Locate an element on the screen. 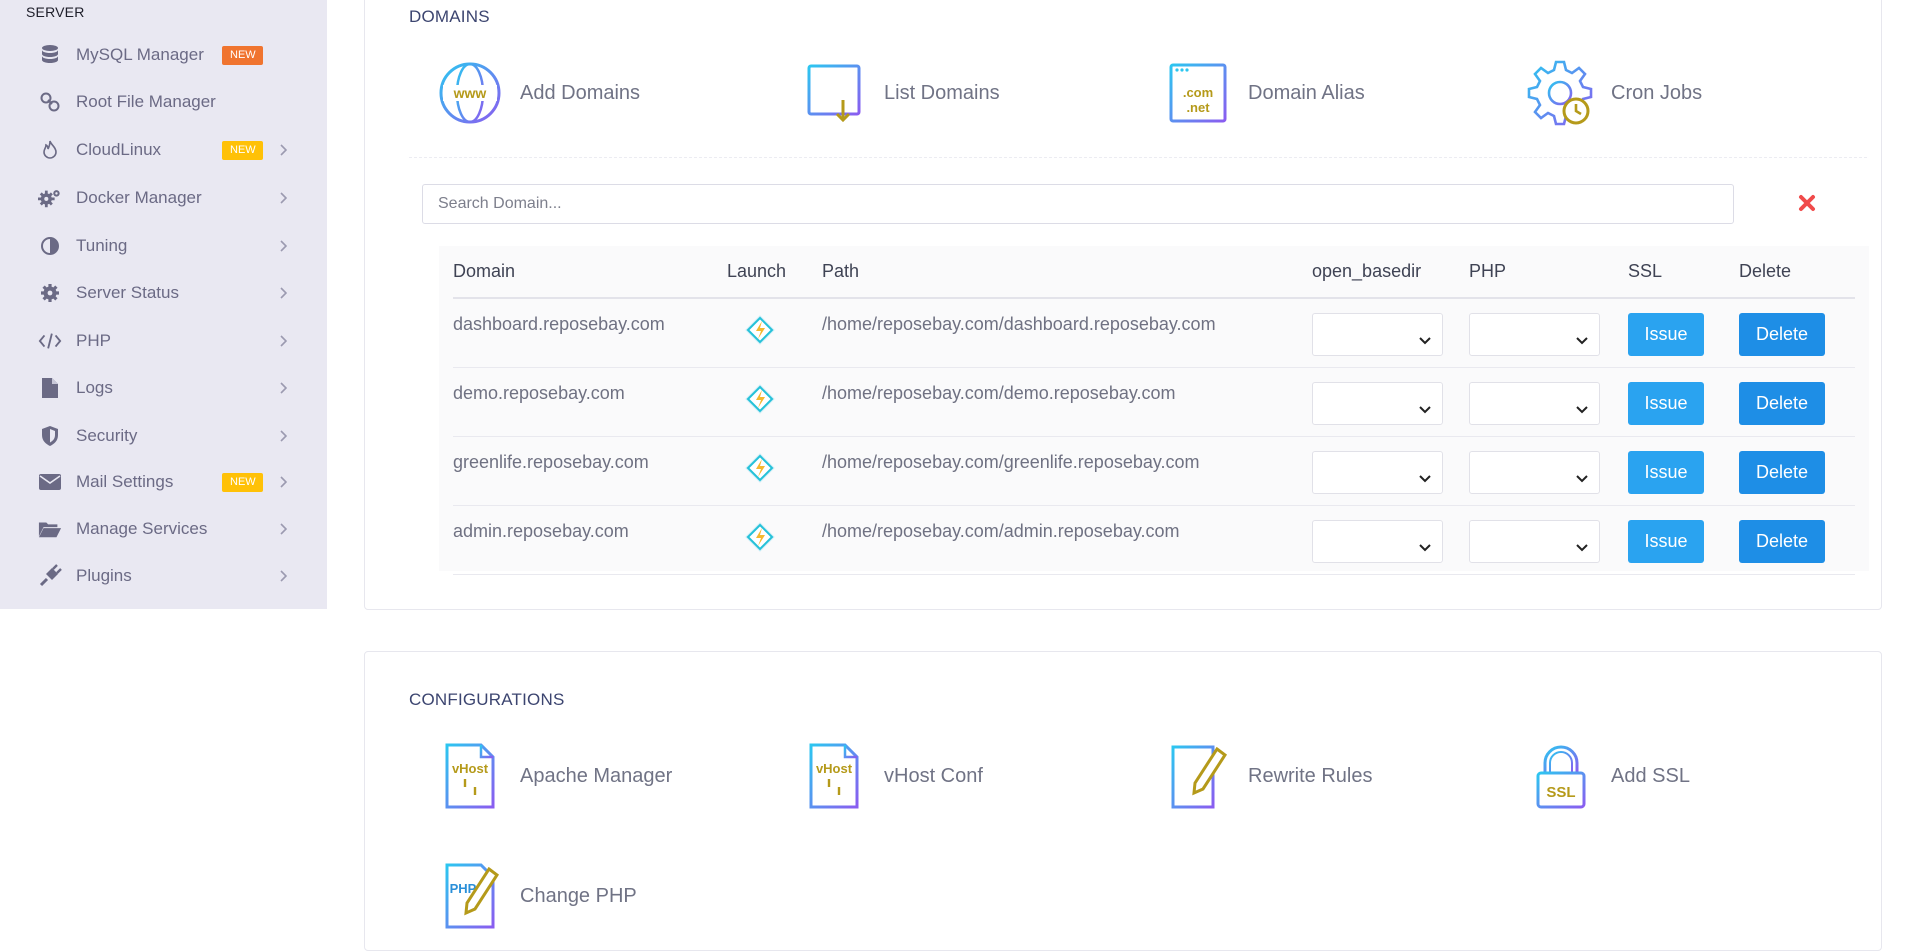  sidebar-item-logs: Logs is located at coordinates (163, 388).